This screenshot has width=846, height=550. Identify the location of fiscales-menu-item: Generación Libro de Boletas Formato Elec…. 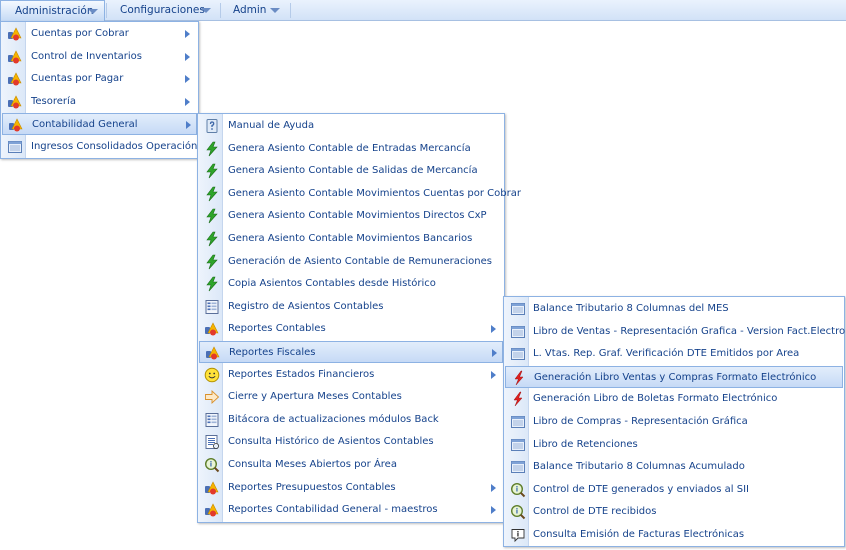
(674, 399).